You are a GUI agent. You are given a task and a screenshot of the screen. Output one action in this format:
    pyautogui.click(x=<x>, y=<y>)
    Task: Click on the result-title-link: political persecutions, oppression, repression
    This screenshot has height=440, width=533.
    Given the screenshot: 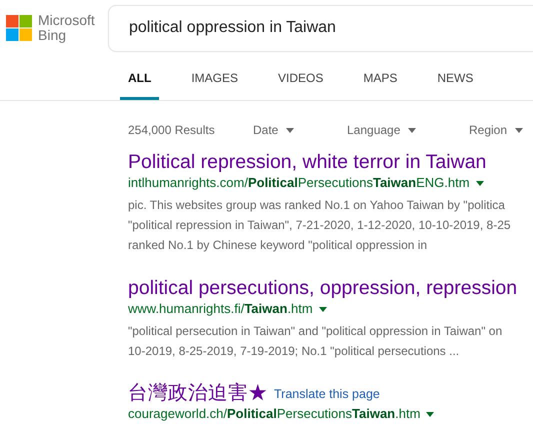 What is the action you would take?
    pyautogui.click(x=323, y=288)
    